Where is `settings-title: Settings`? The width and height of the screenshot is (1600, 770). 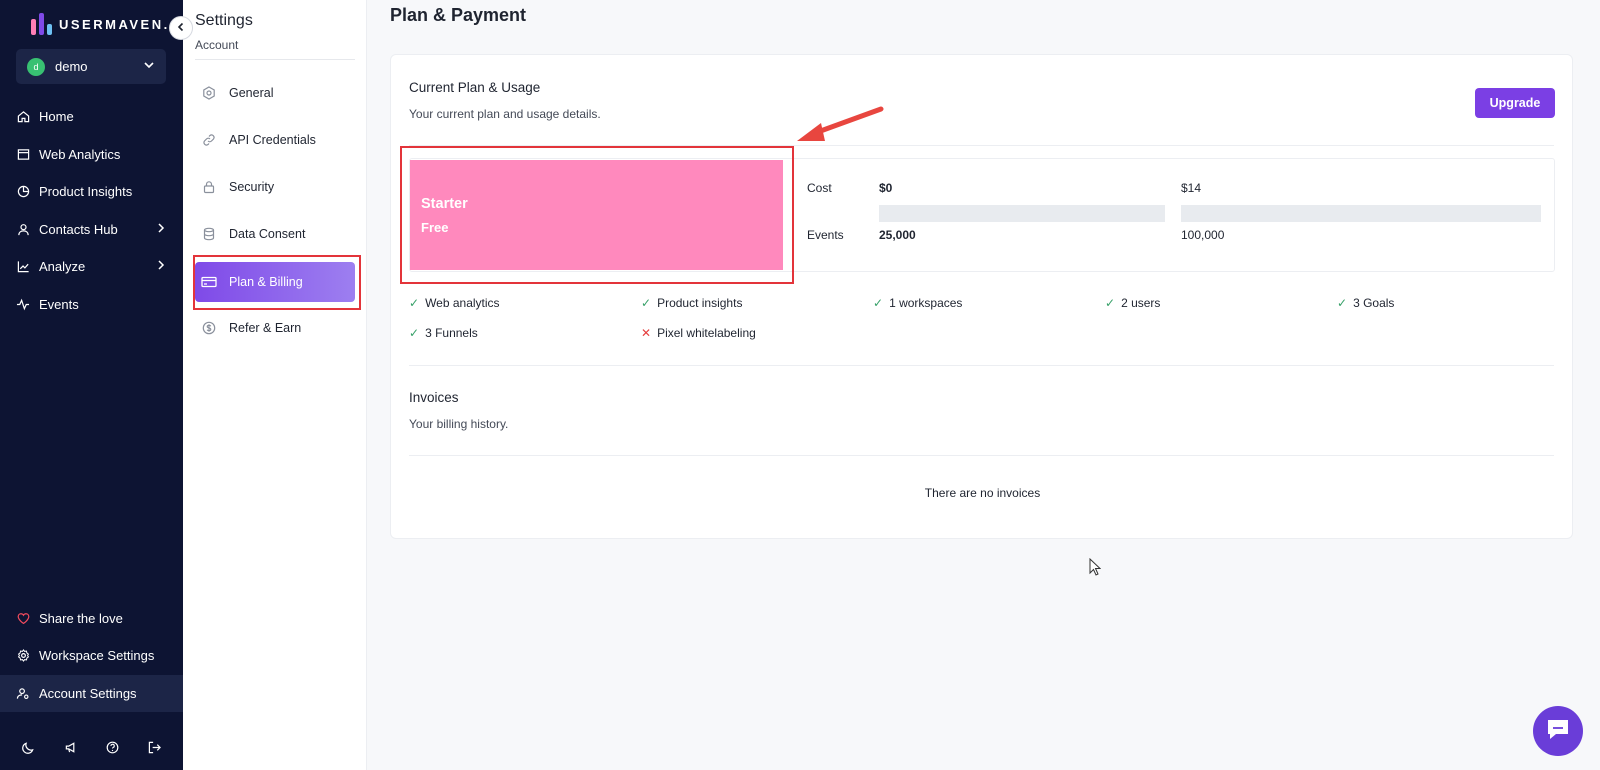 settings-title: Settings is located at coordinates (224, 20).